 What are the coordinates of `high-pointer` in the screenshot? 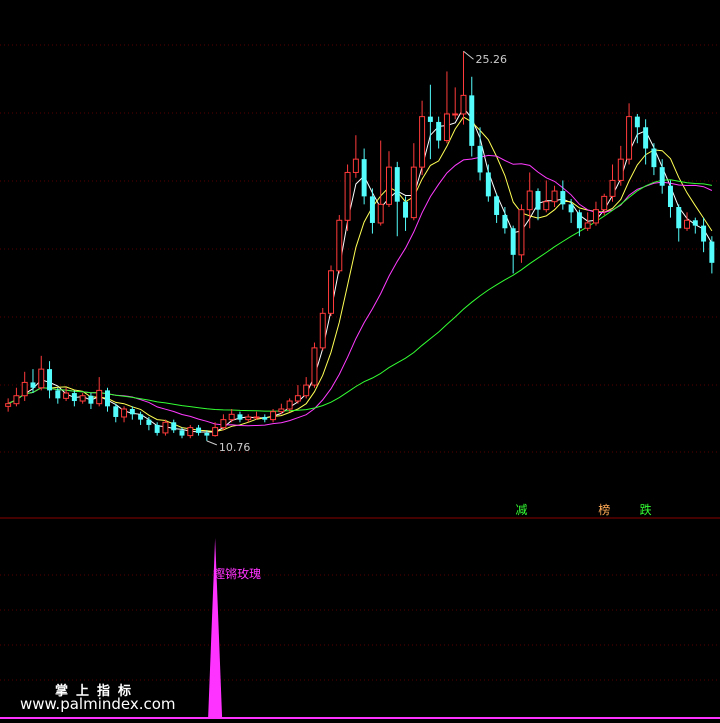 It's located at (468, 55).